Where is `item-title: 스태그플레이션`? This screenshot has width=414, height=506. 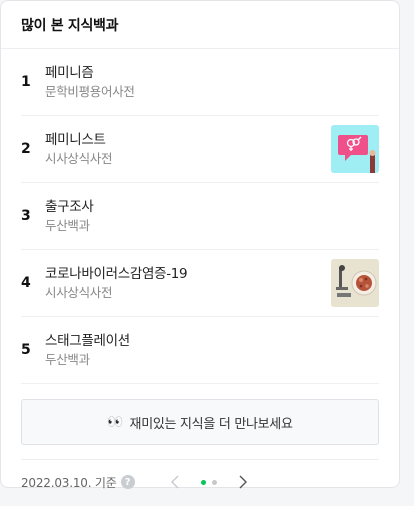
item-title: 스태그플레이션 is located at coordinates (212, 341).